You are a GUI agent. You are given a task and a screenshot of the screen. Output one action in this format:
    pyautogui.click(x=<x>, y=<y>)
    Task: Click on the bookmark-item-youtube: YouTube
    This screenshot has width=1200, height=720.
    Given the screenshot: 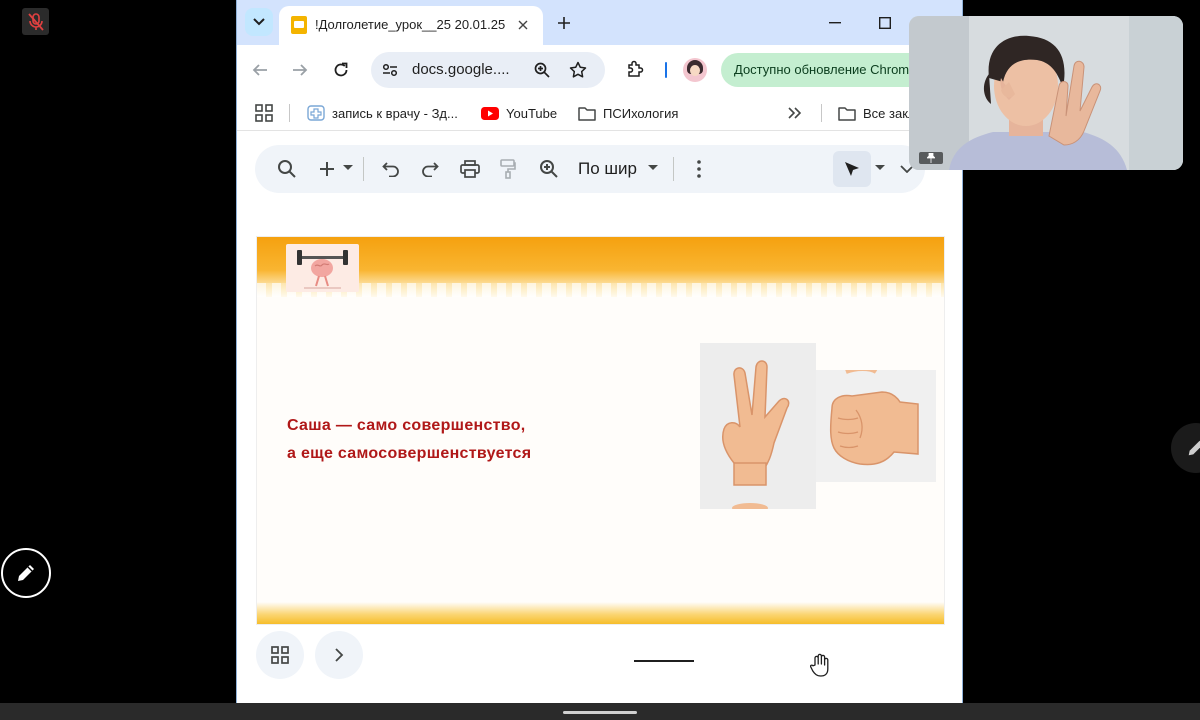 What is the action you would take?
    pyautogui.click(x=519, y=113)
    